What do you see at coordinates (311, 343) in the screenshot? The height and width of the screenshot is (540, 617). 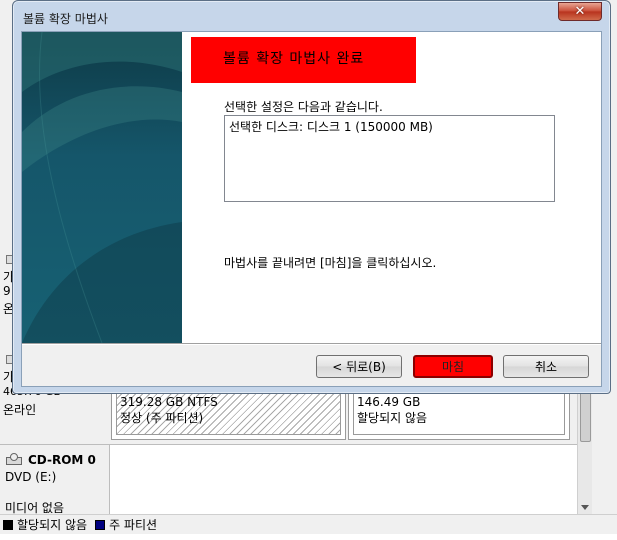 I see `button-separator` at bounding box center [311, 343].